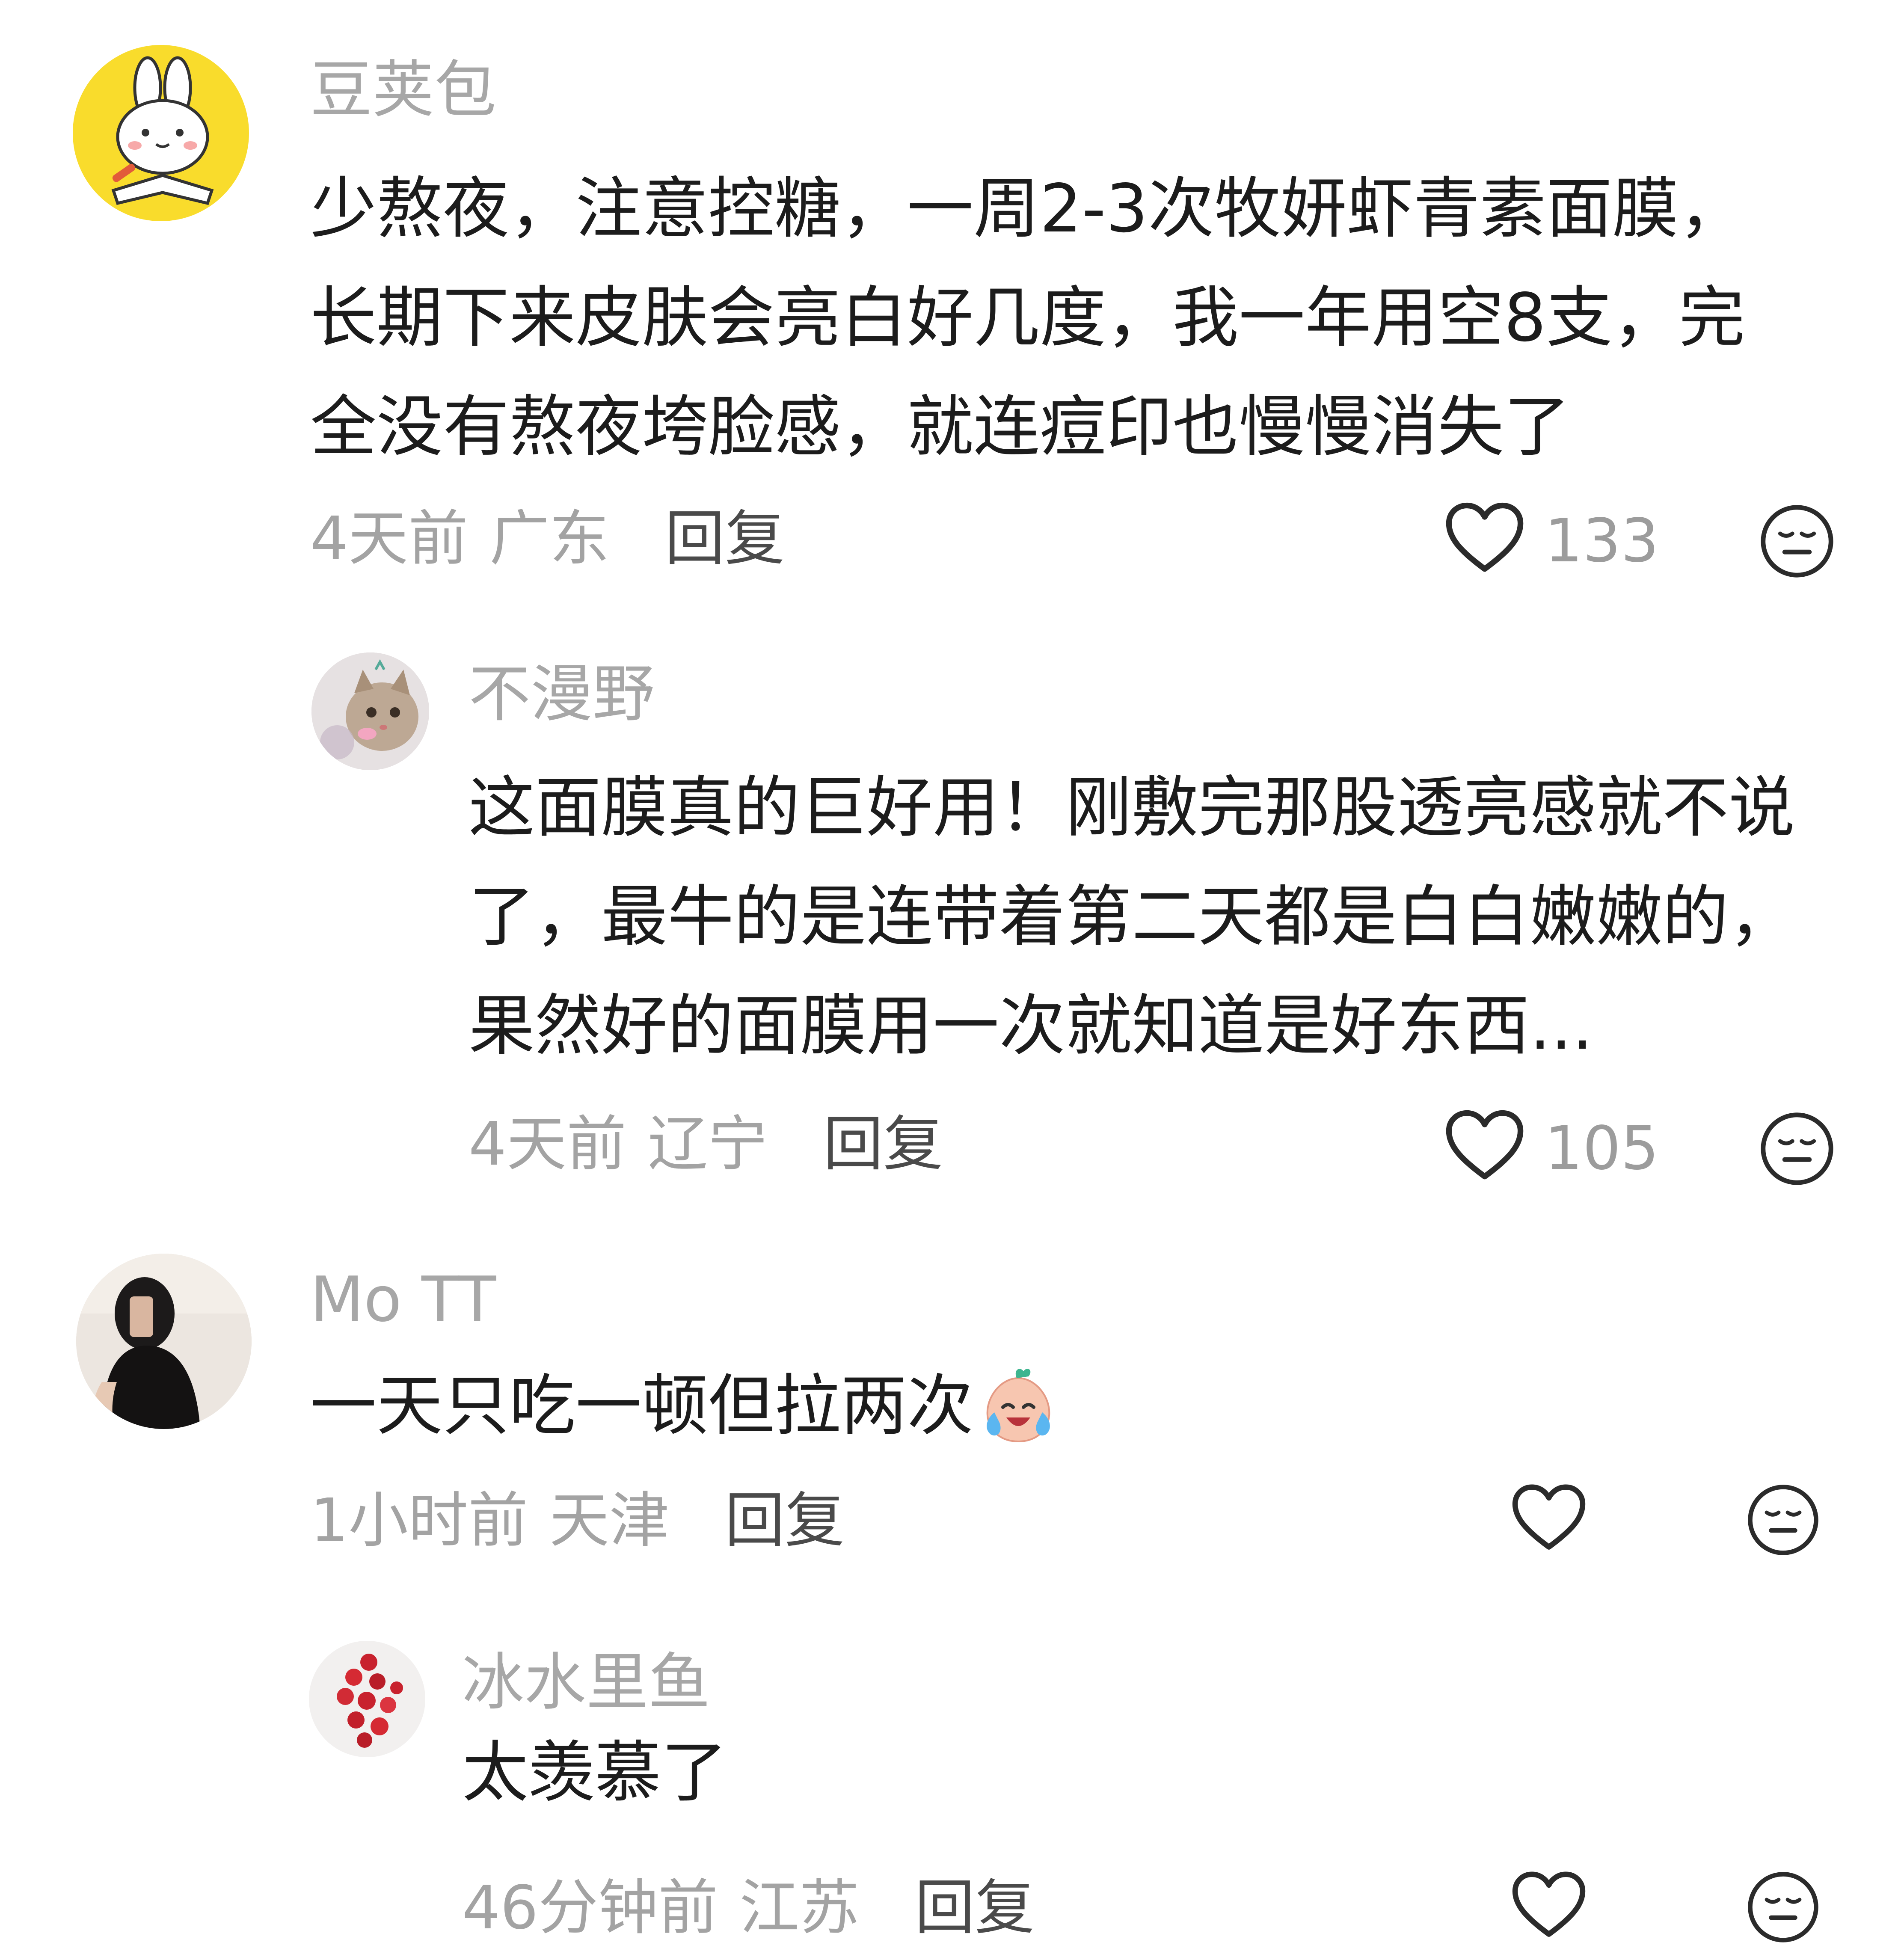  I want to click on strawberries-photo-icon, so click(367, 1699).